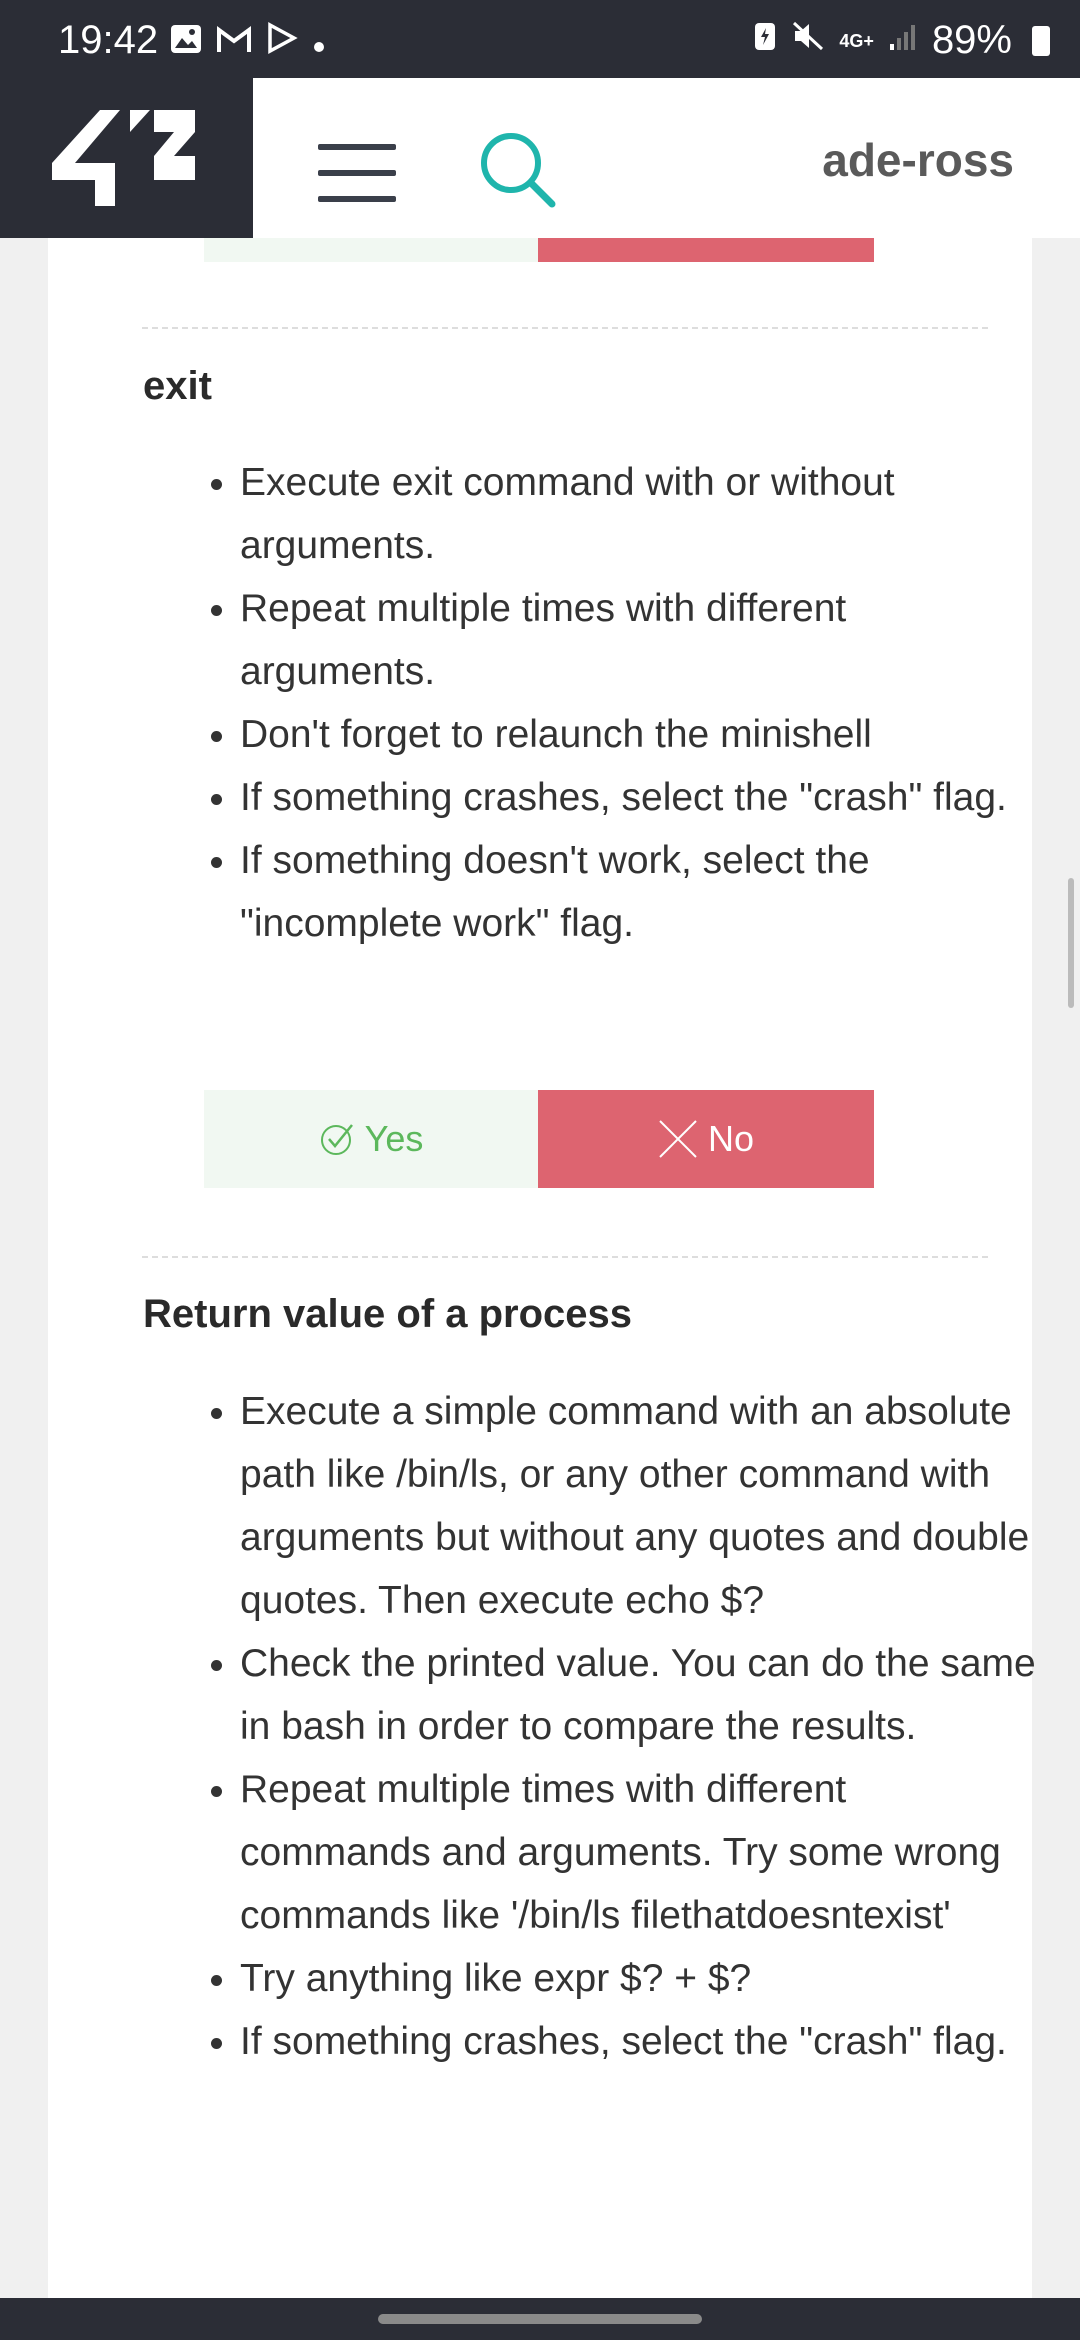  I want to click on mute-icon, so click(808, 40).